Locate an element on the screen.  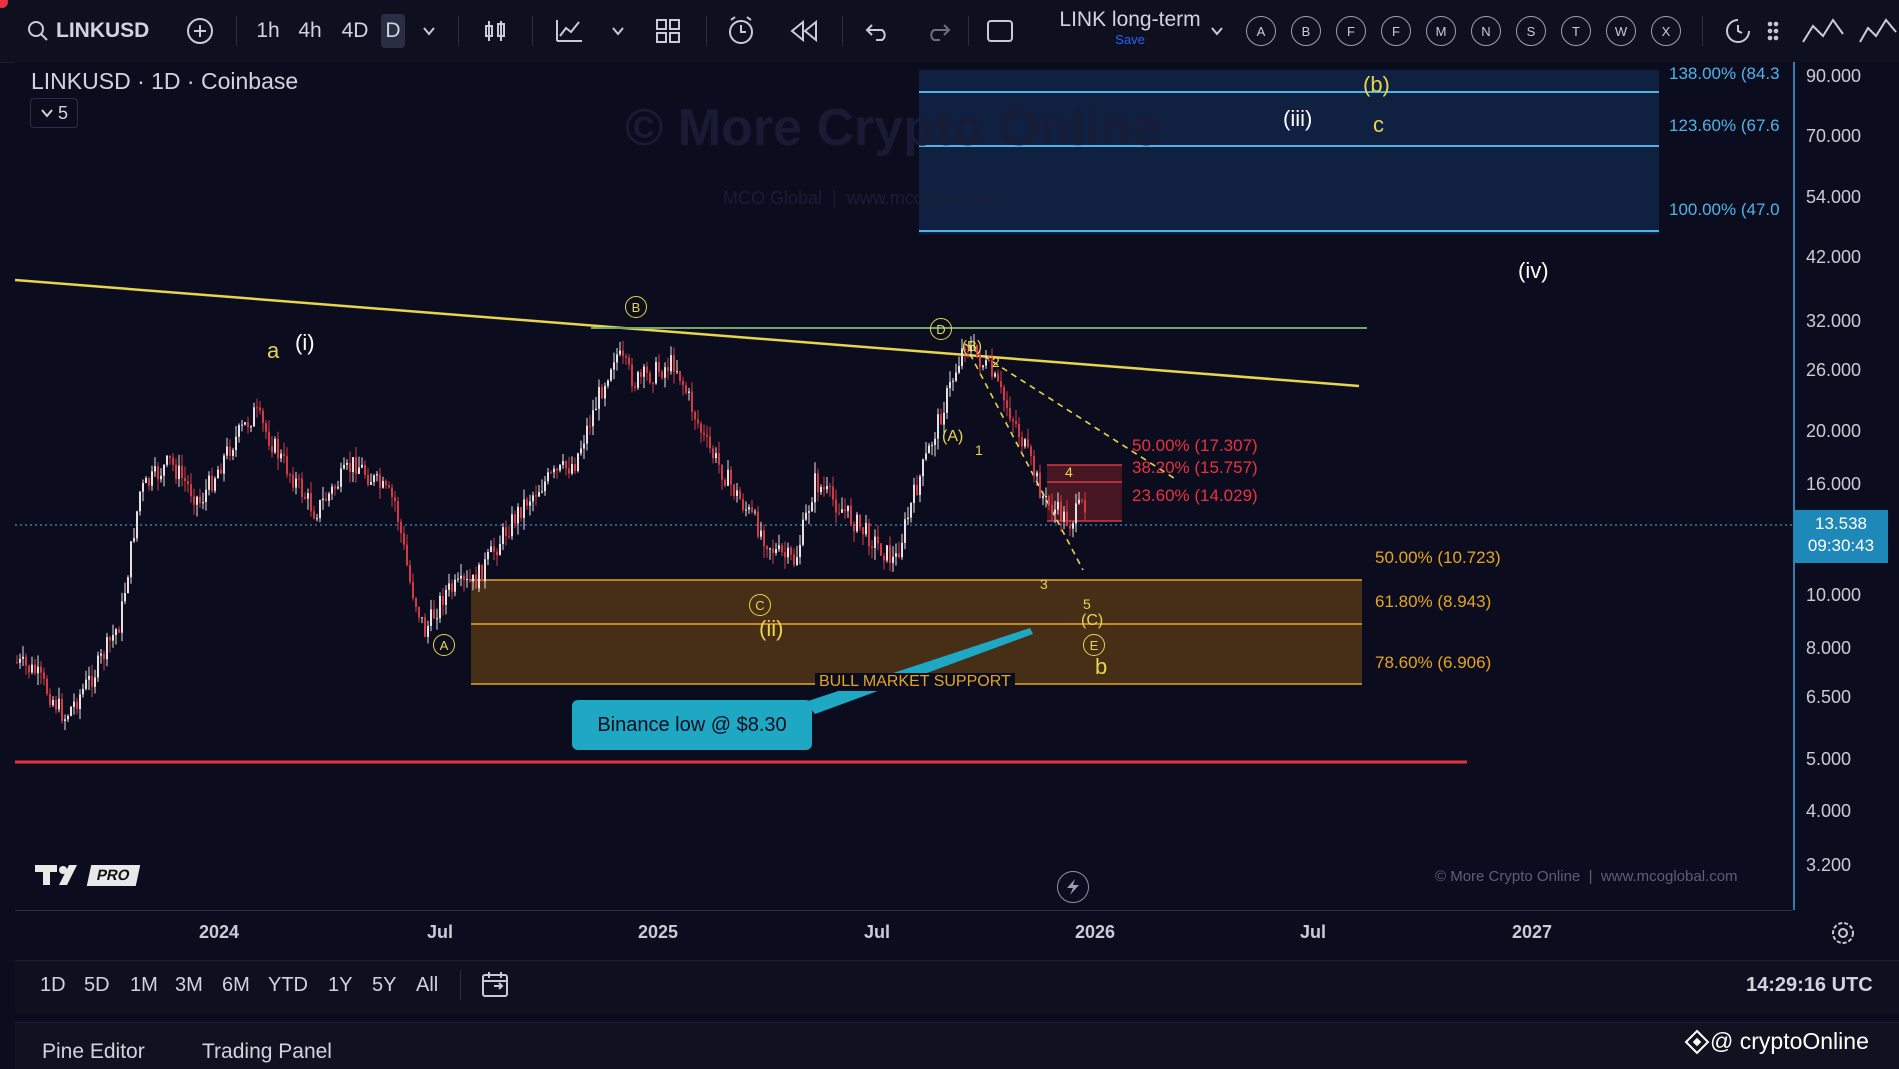
price-tick: 10.000 is located at coordinates (1834, 595).